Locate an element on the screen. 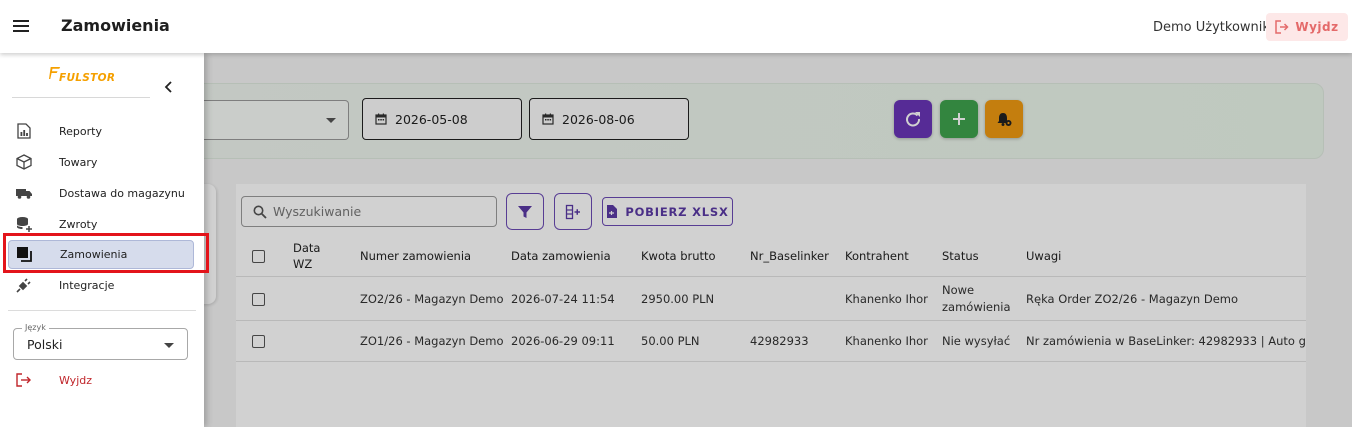  chevron-left-icon is located at coordinates (168, 87).